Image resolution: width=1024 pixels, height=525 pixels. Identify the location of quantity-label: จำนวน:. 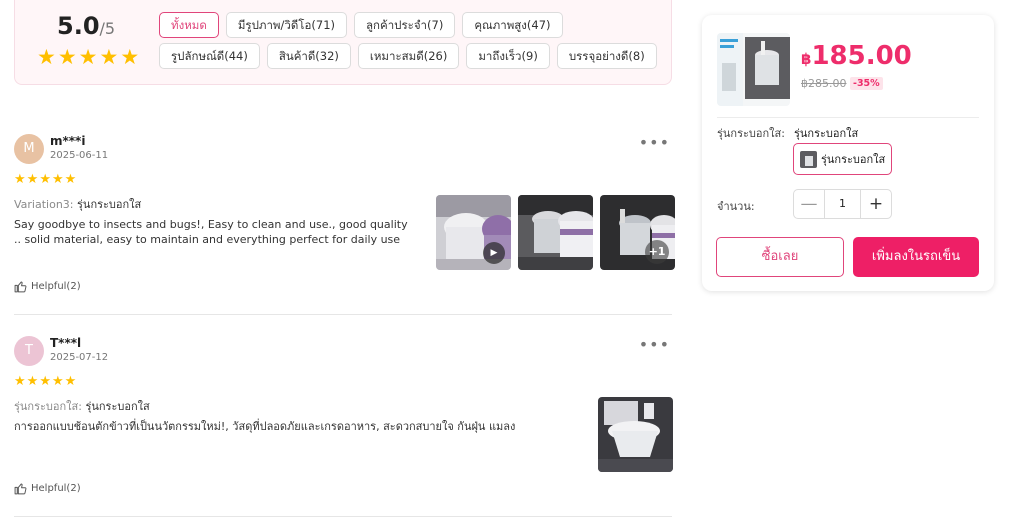
(736, 206).